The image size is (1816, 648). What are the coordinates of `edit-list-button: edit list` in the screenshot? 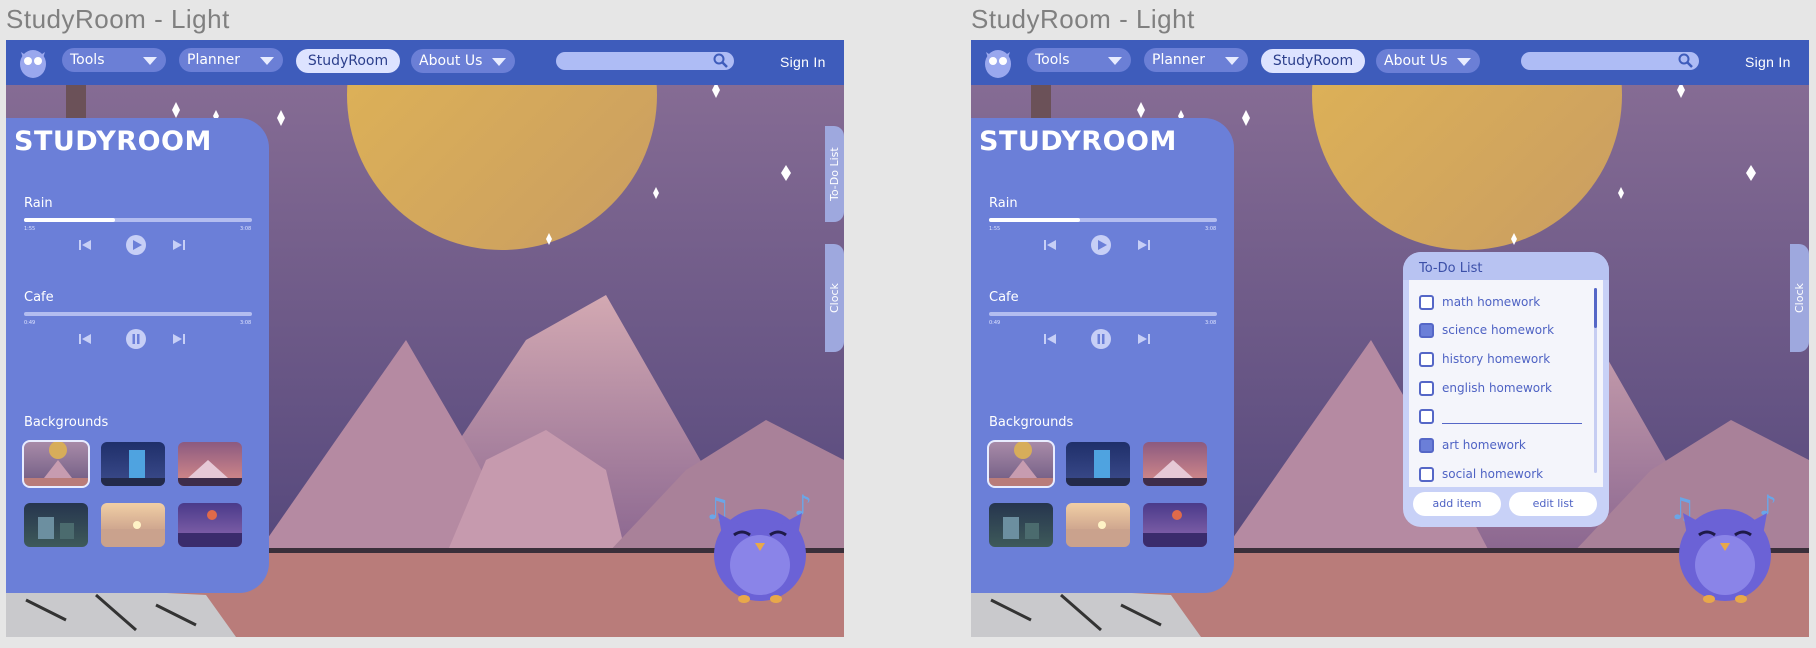 It's located at (1553, 504).